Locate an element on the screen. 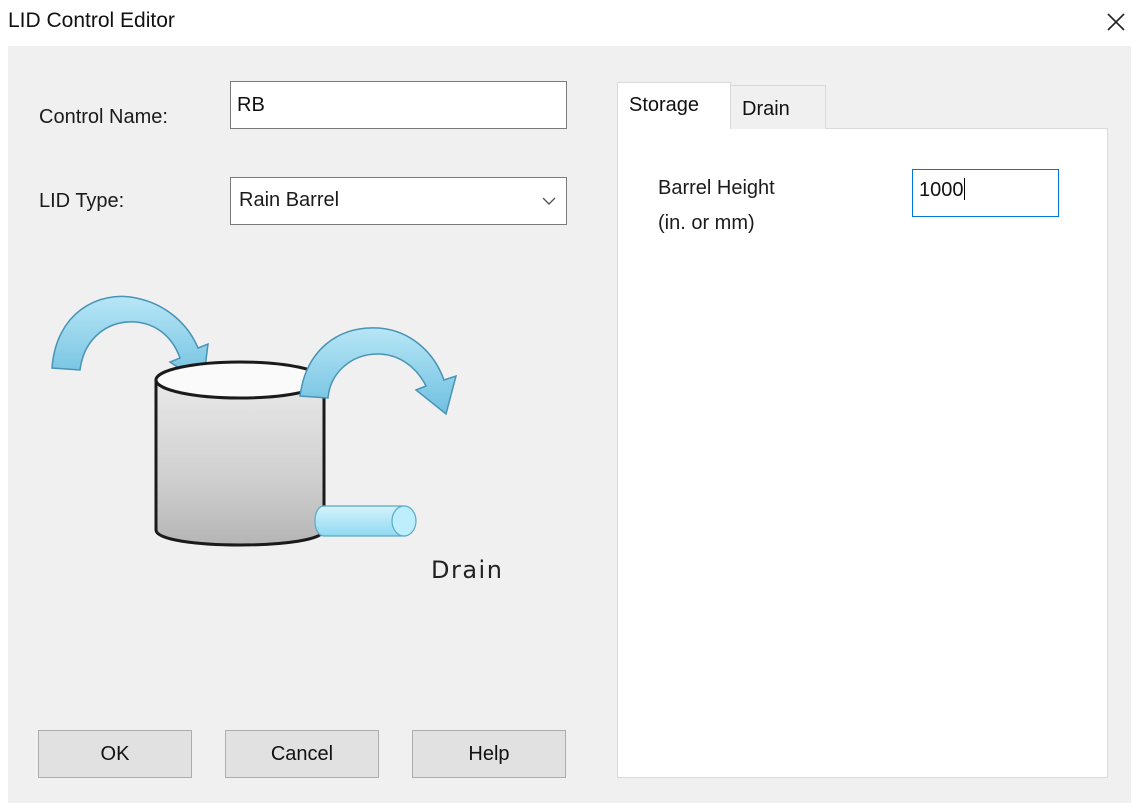 The width and height of the screenshot is (1139, 811). cancel-button: Cancel is located at coordinates (302, 754).